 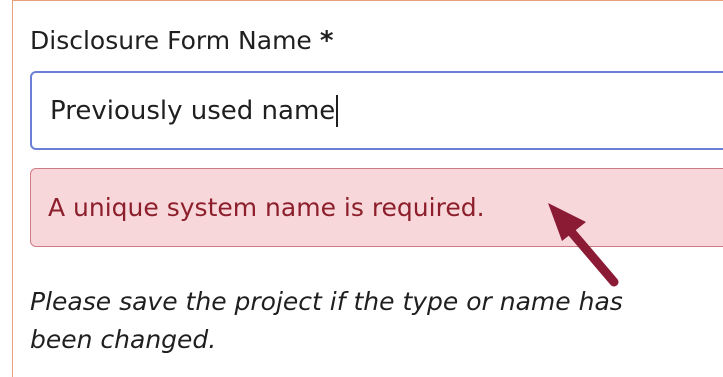 What do you see at coordinates (567, 222) in the screenshot?
I see `arrow-head` at bounding box center [567, 222].